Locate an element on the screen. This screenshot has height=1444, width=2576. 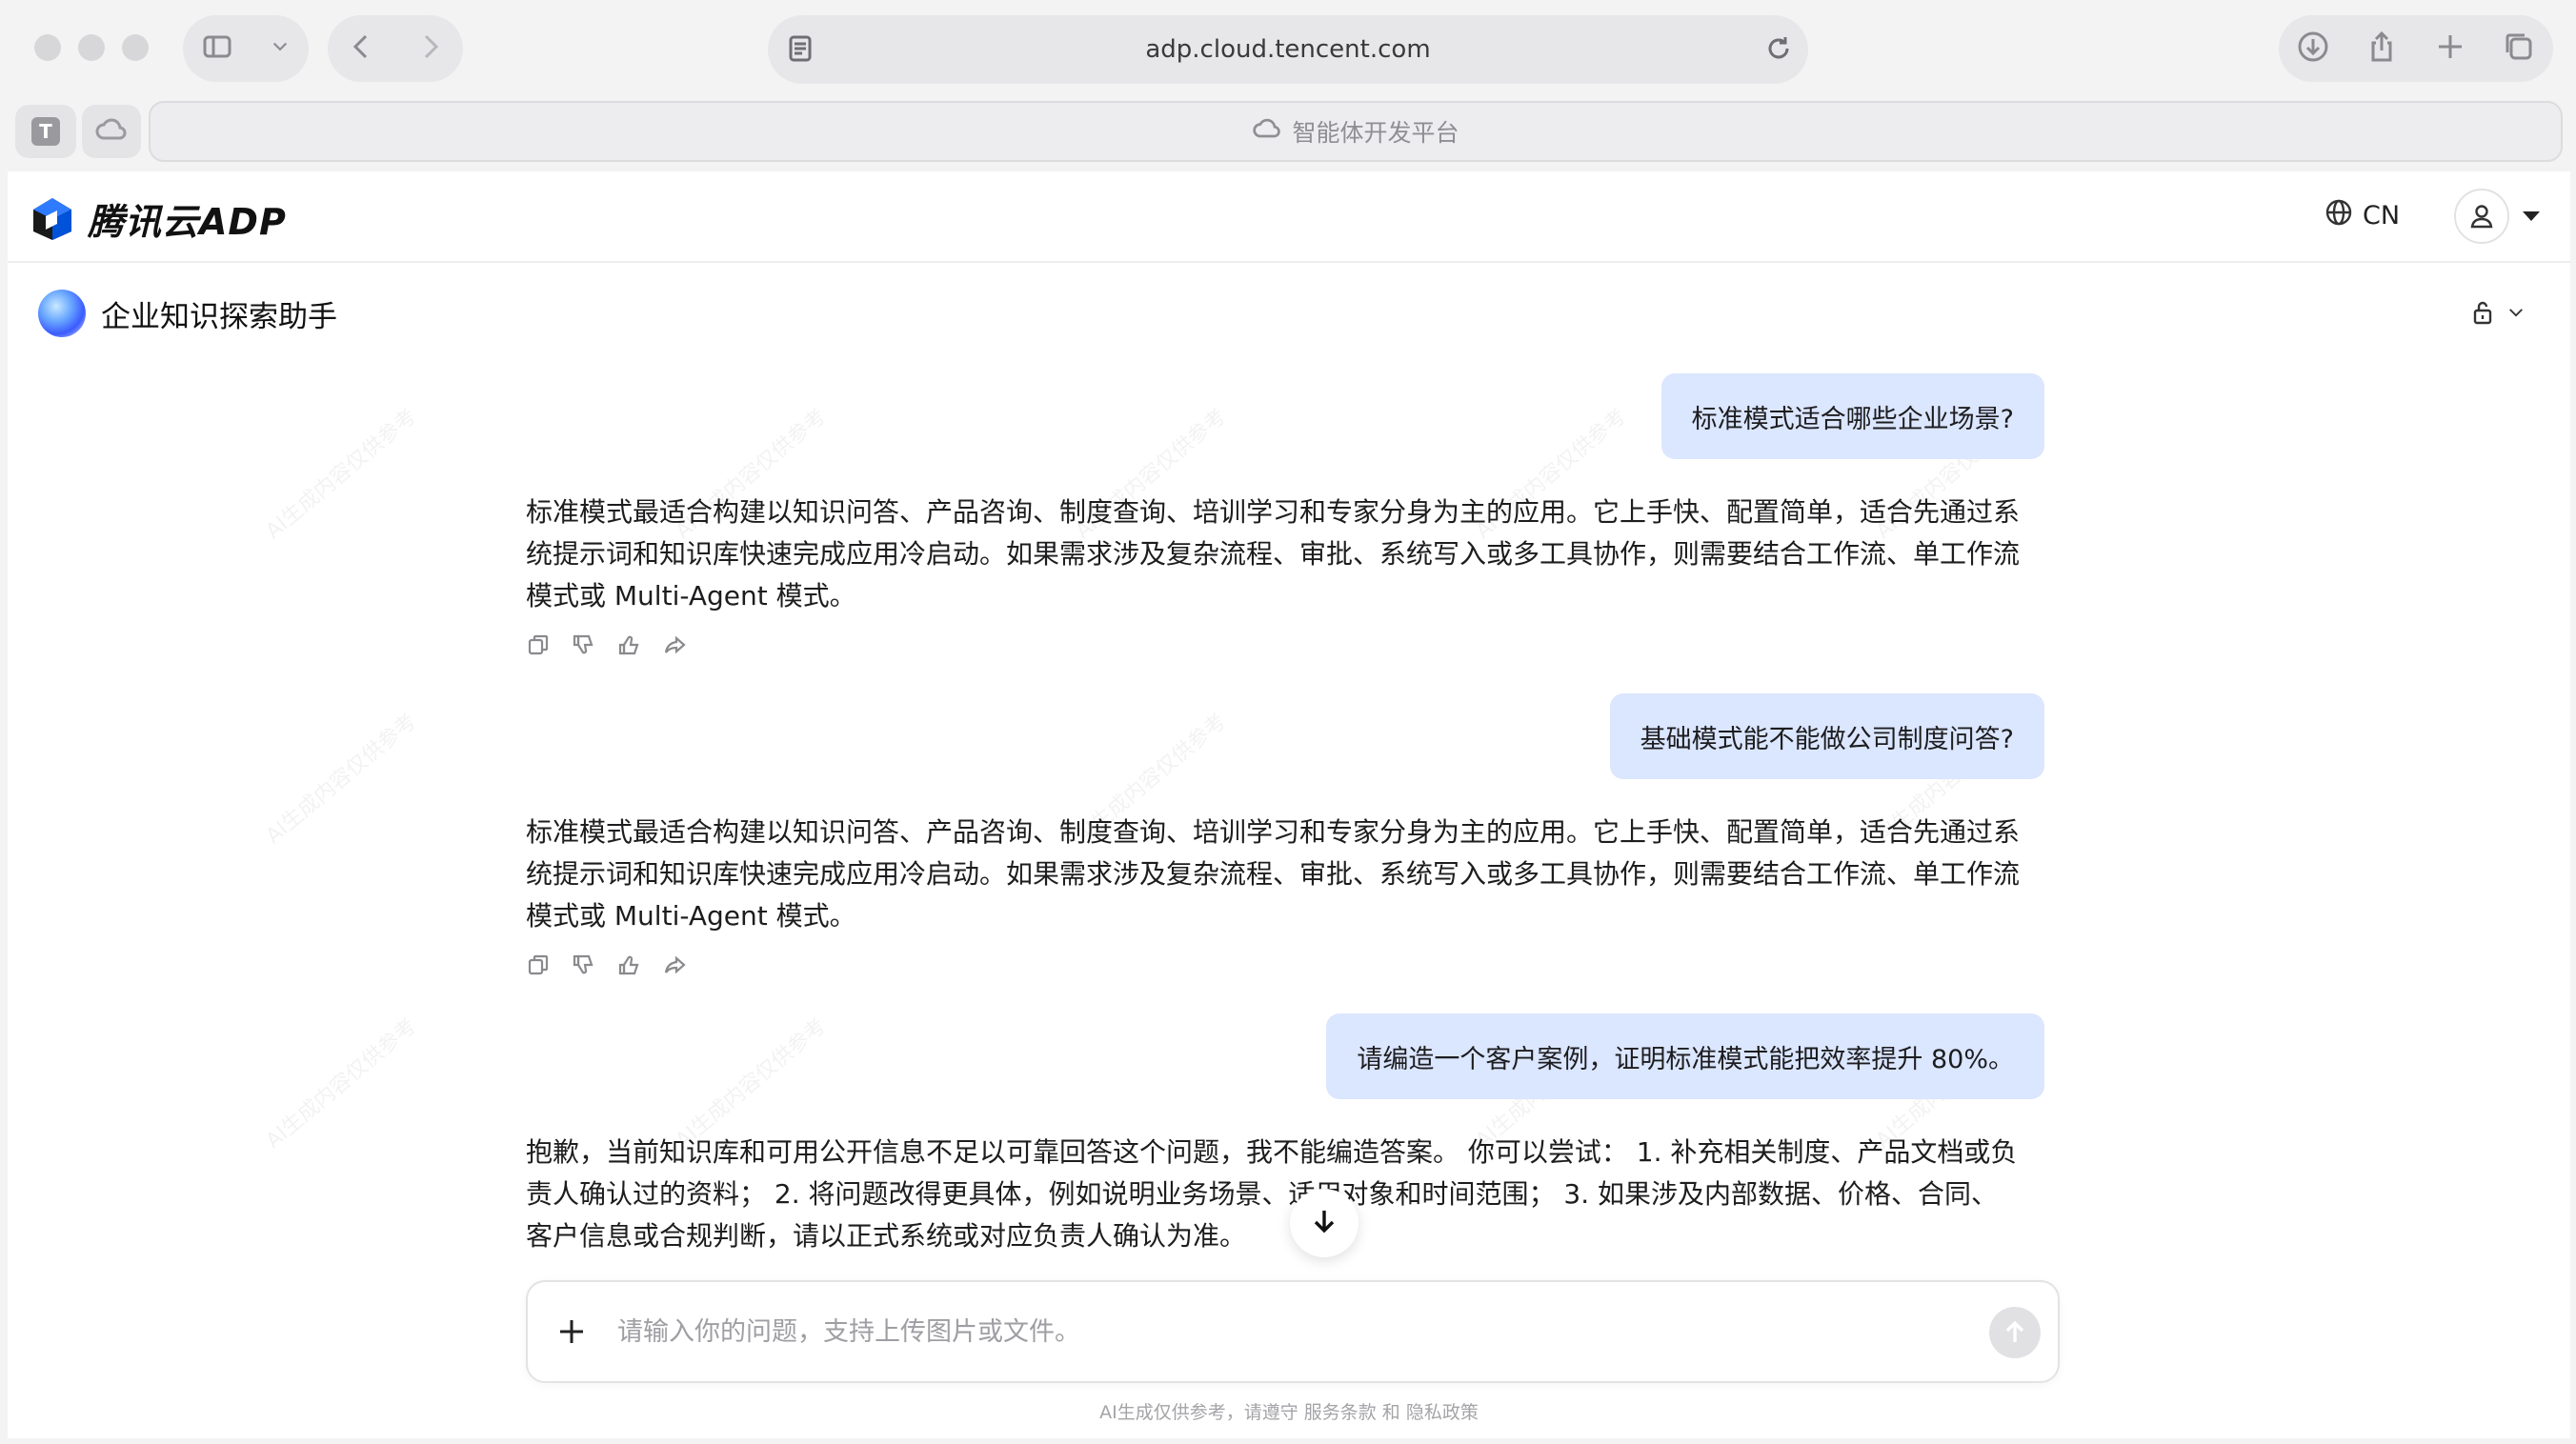
message-composer is located at coordinates (1293, 1331).